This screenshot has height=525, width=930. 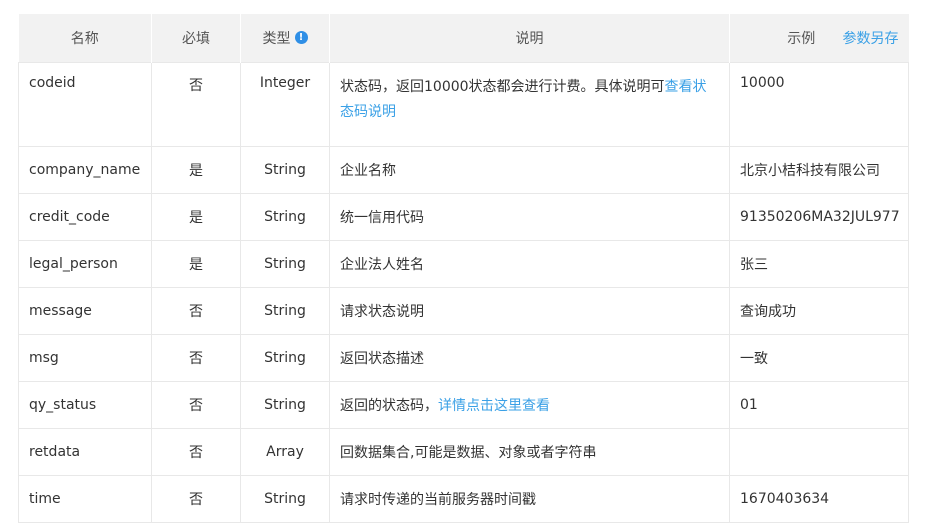 I want to click on header-name: 名称, so click(x=85, y=38).